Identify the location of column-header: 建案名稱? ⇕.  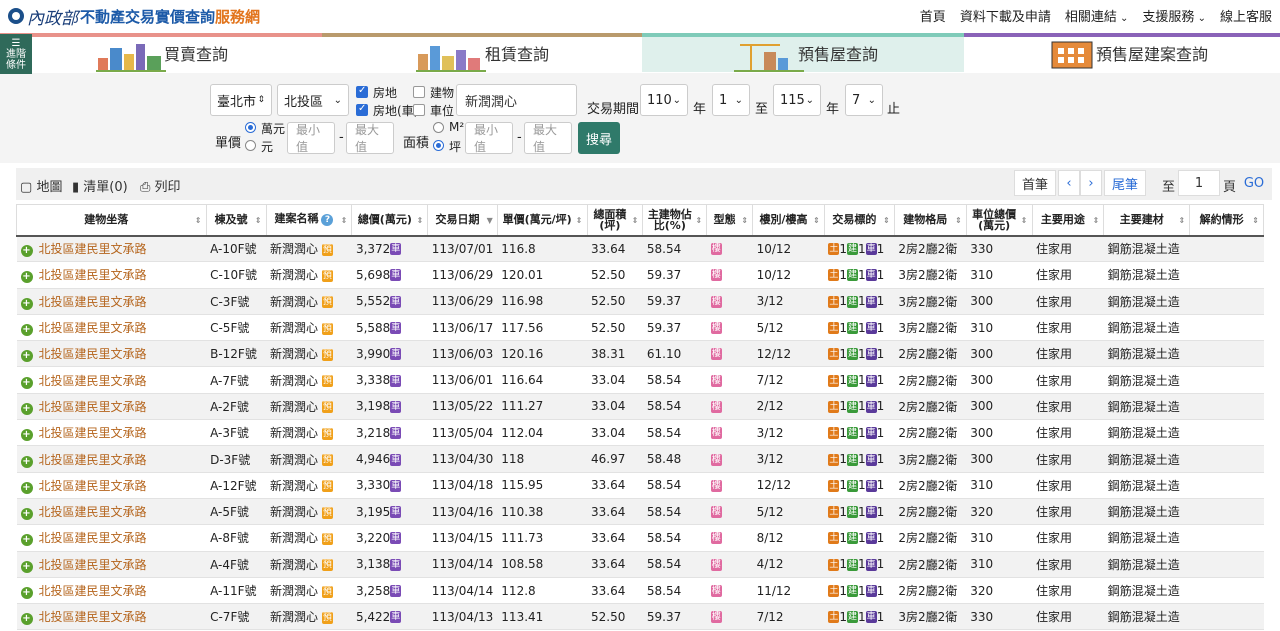
(309, 220).